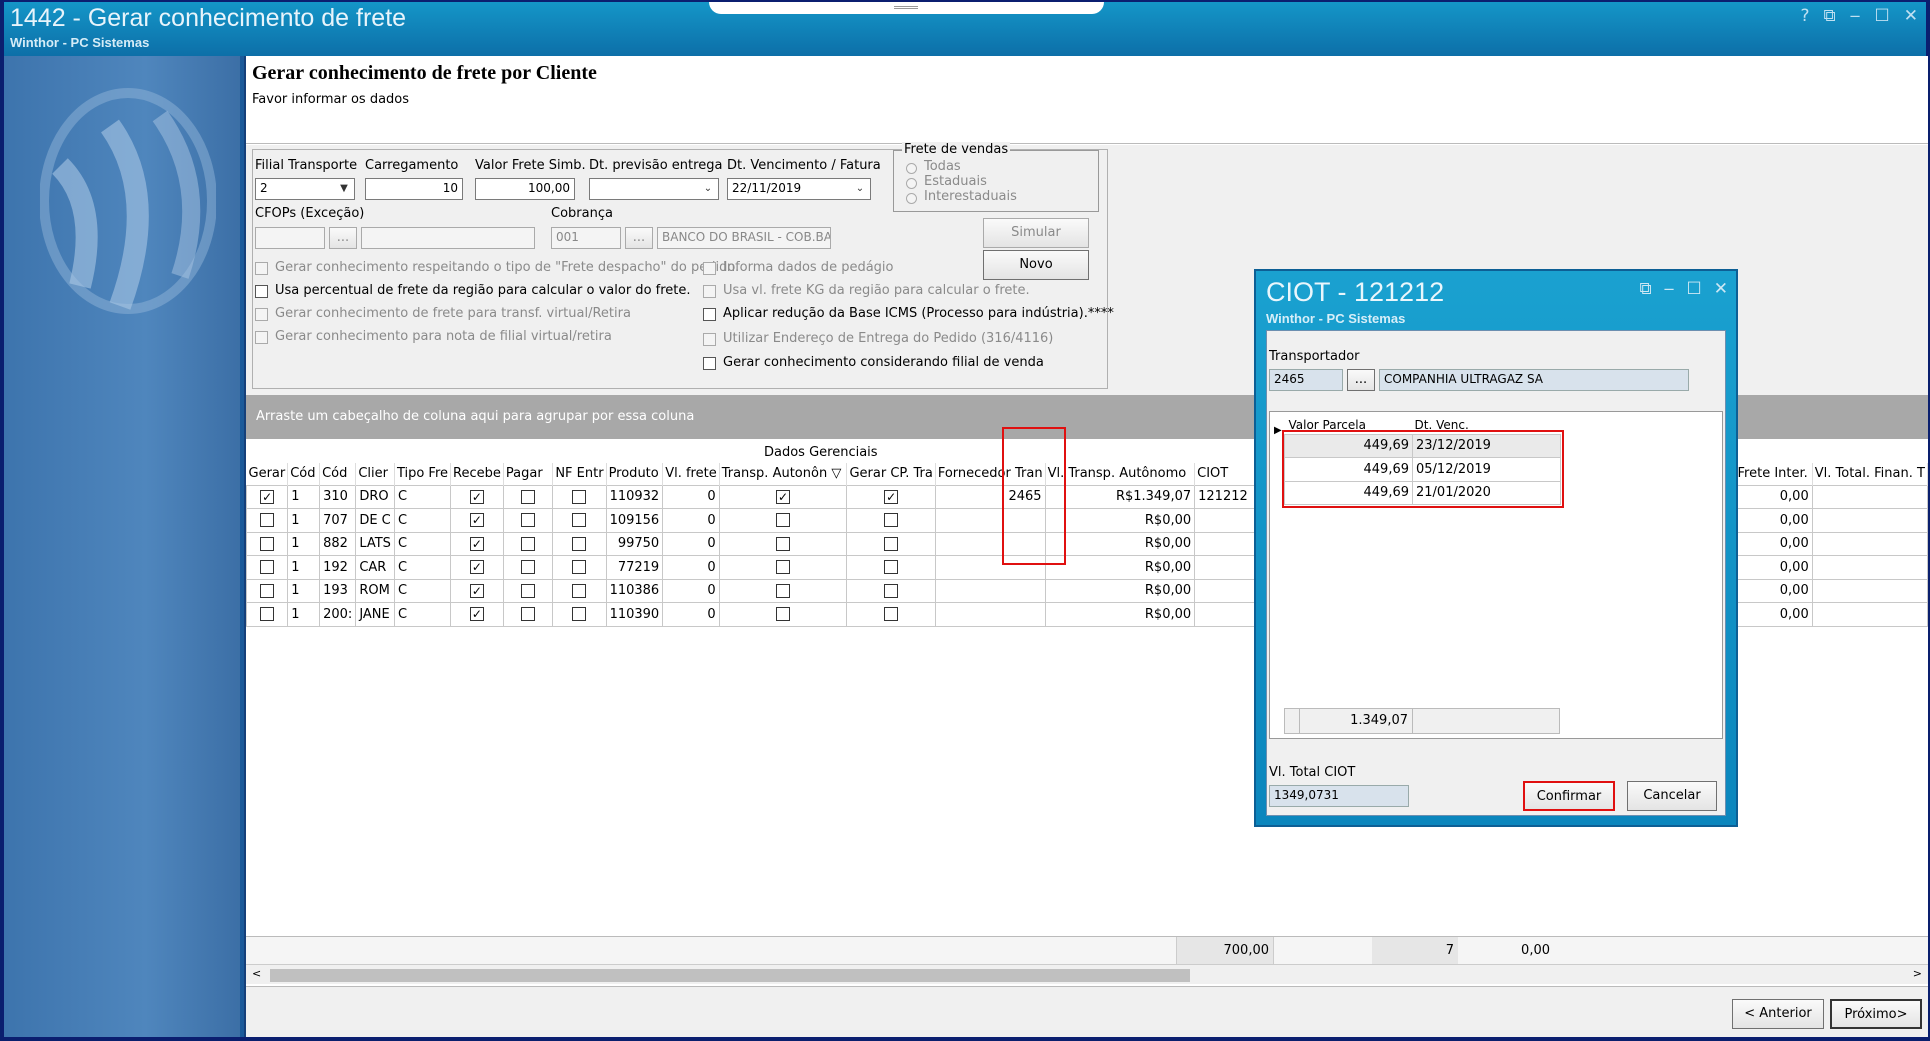 This screenshot has width=1930, height=1041. Describe the element at coordinates (448, 238) in the screenshot. I see `cfops-desc-input` at that location.